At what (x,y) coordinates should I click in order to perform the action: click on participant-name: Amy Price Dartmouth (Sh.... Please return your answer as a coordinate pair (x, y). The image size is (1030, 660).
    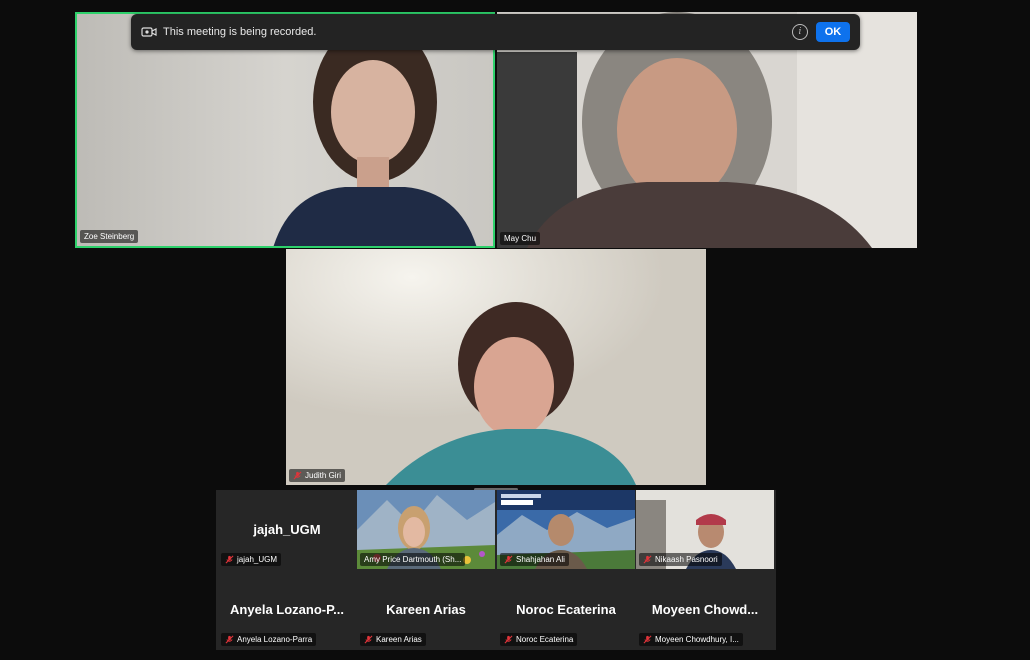
    Looking at the image, I should click on (413, 559).